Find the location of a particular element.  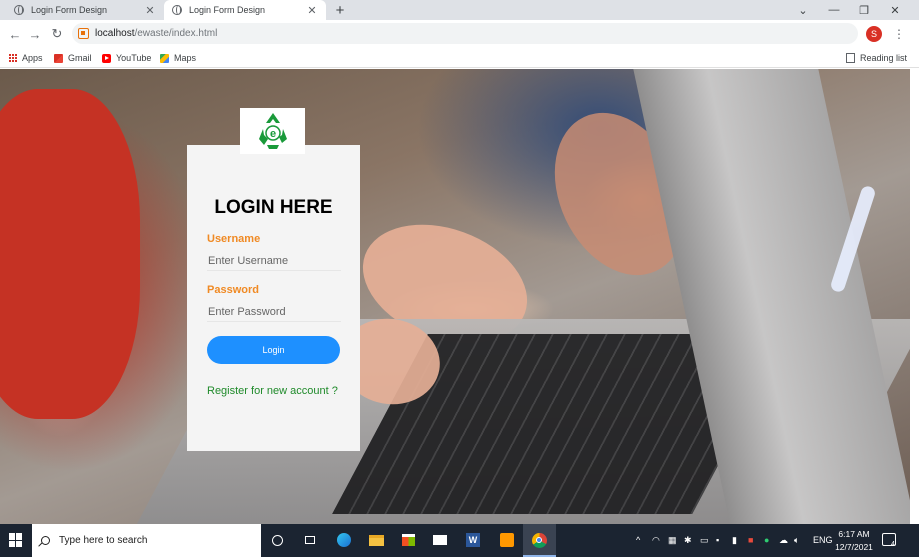

address-bar: localhost/ewaste/index.html is located at coordinates (465, 33).